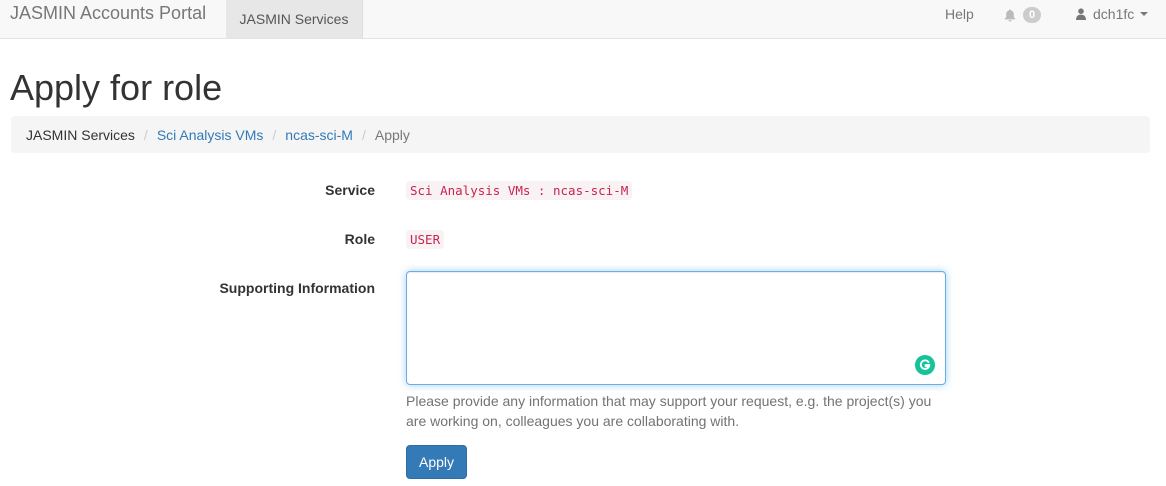  What do you see at coordinates (1032, 15) in the screenshot?
I see `notification-count-badge: 0` at bounding box center [1032, 15].